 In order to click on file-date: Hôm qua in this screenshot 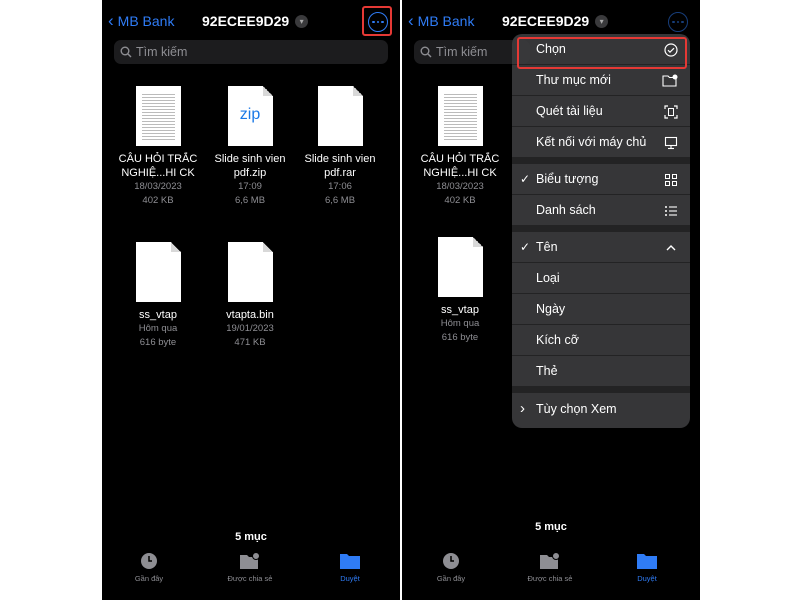, I will do `click(158, 328)`.